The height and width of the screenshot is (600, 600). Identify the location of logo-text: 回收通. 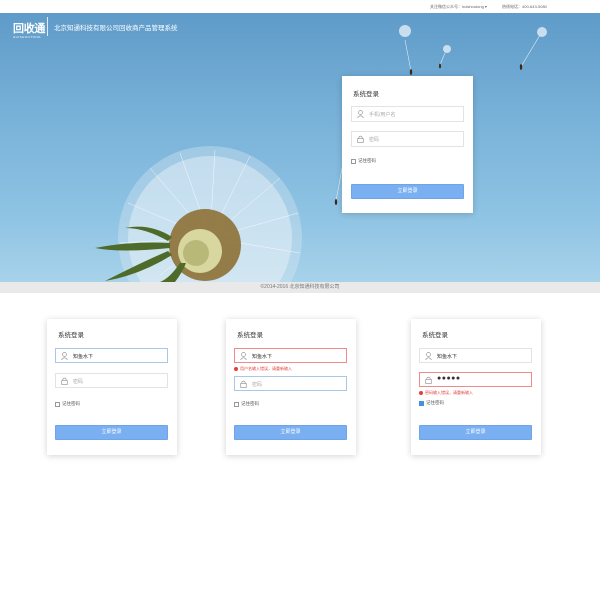
(29, 28).